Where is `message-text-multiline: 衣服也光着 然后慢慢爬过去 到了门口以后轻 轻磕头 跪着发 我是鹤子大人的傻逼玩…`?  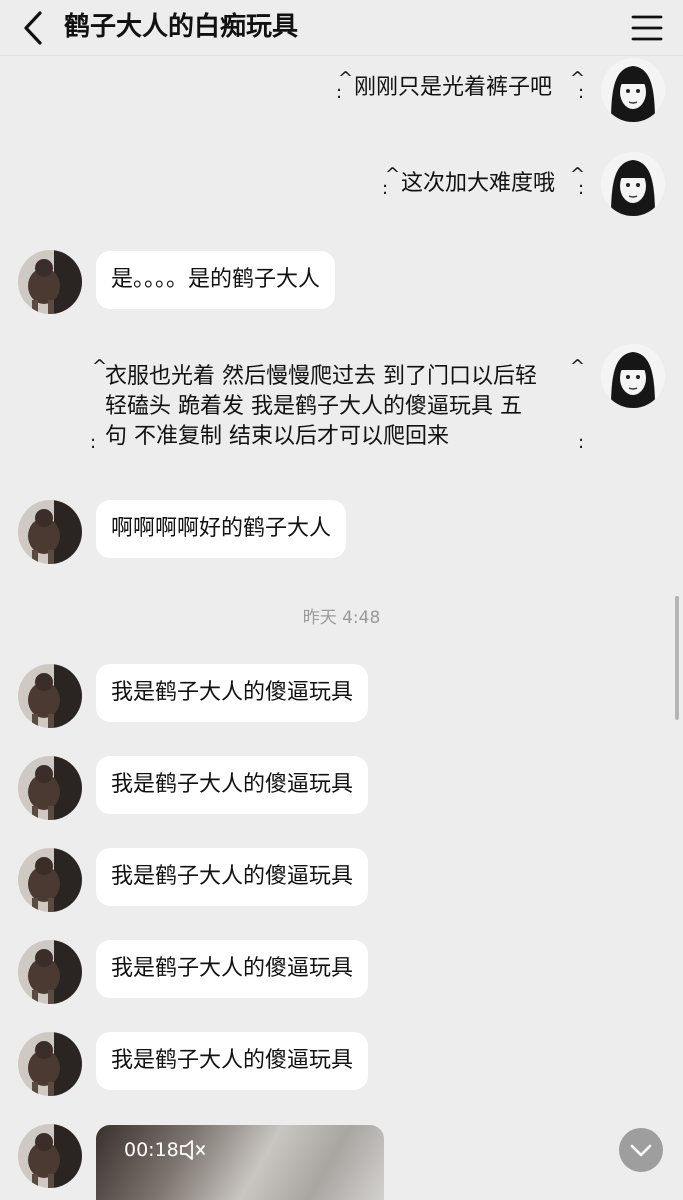
message-text-multiline: 衣服也光着 然后慢慢爬过去 到了门口以后轻 轻磕头 跪着发 我是鹤子大人的傻逼玩… is located at coordinates (321, 407).